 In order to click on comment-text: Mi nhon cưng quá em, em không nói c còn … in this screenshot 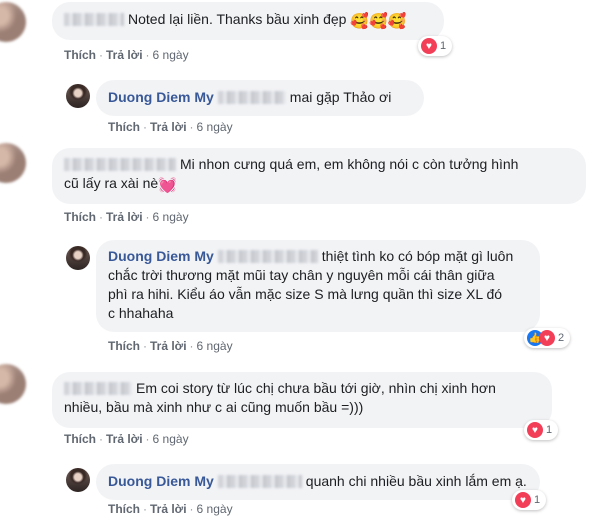, I will do `click(349, 164)`.